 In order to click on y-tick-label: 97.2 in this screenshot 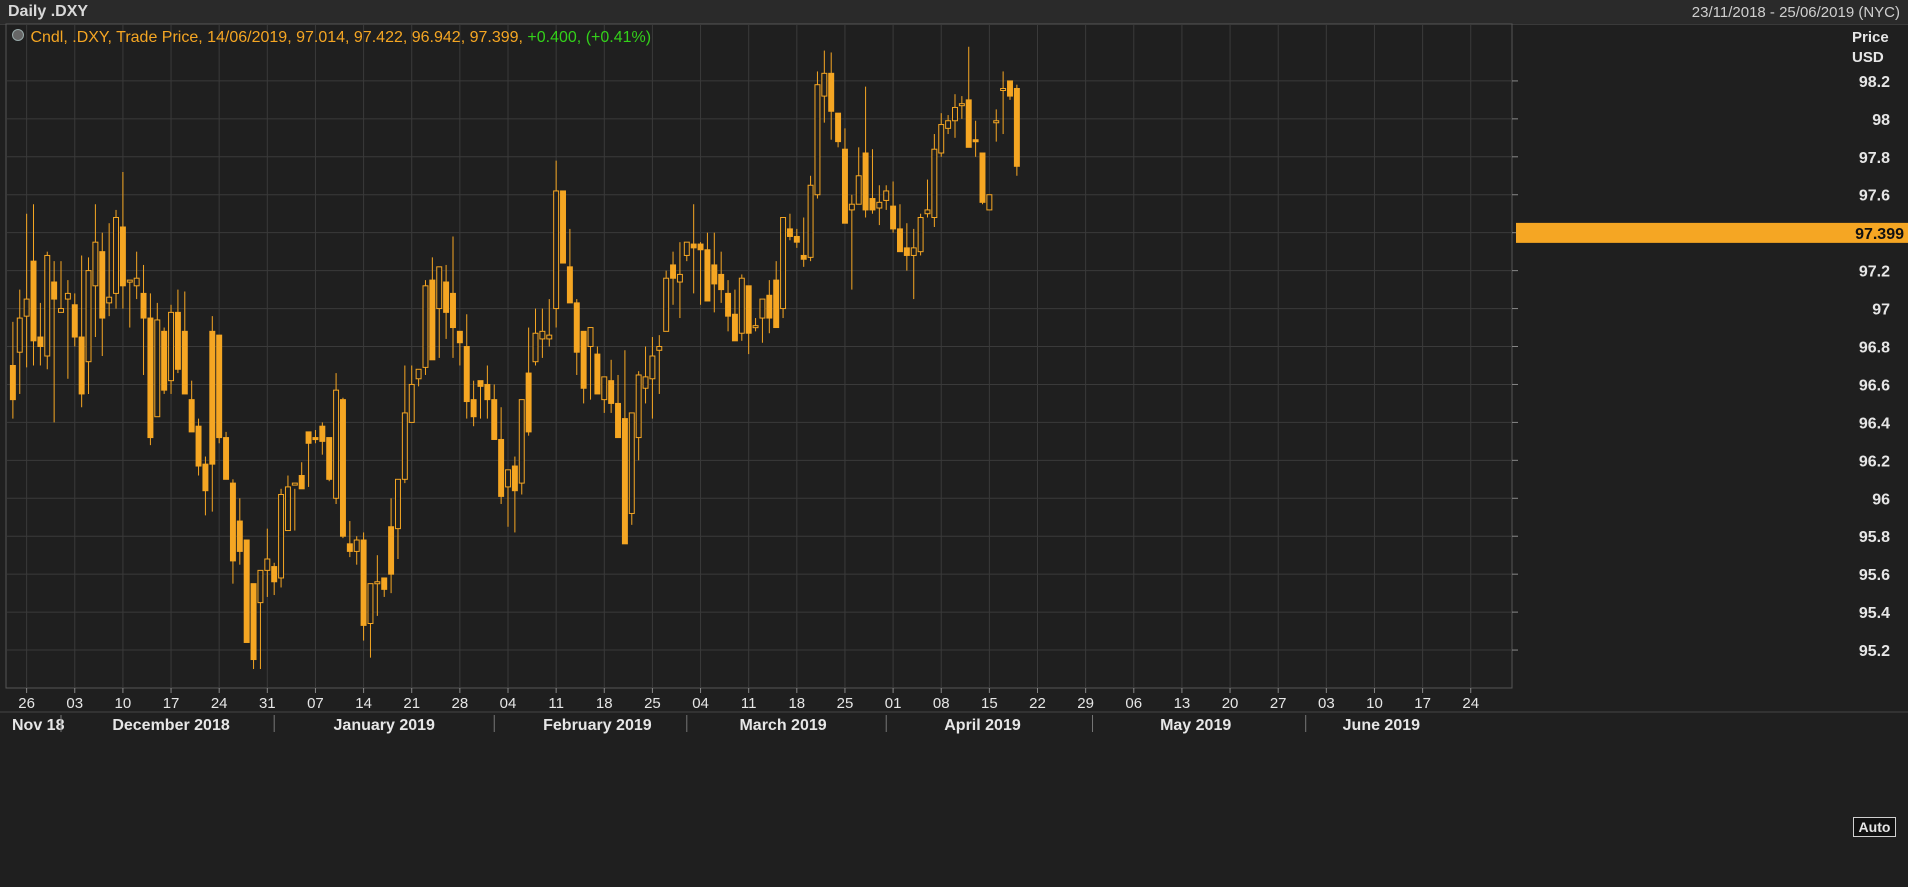, I will do `click(1874, 272)`.